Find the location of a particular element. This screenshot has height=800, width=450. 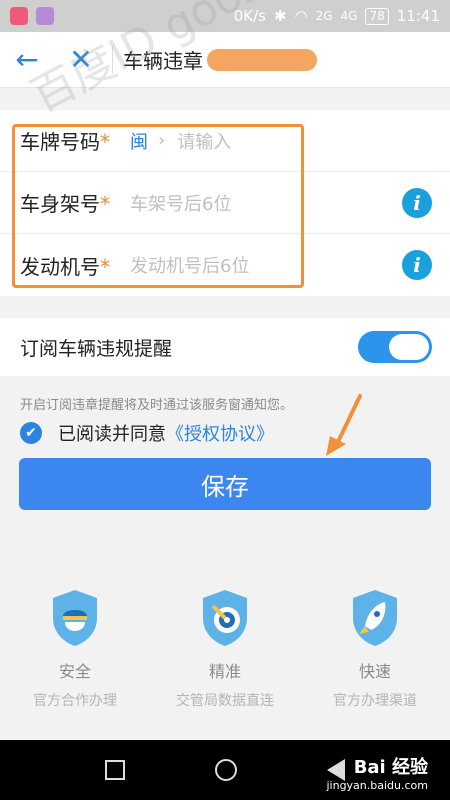

back-icon: ← is located at coordinates (27, 60).